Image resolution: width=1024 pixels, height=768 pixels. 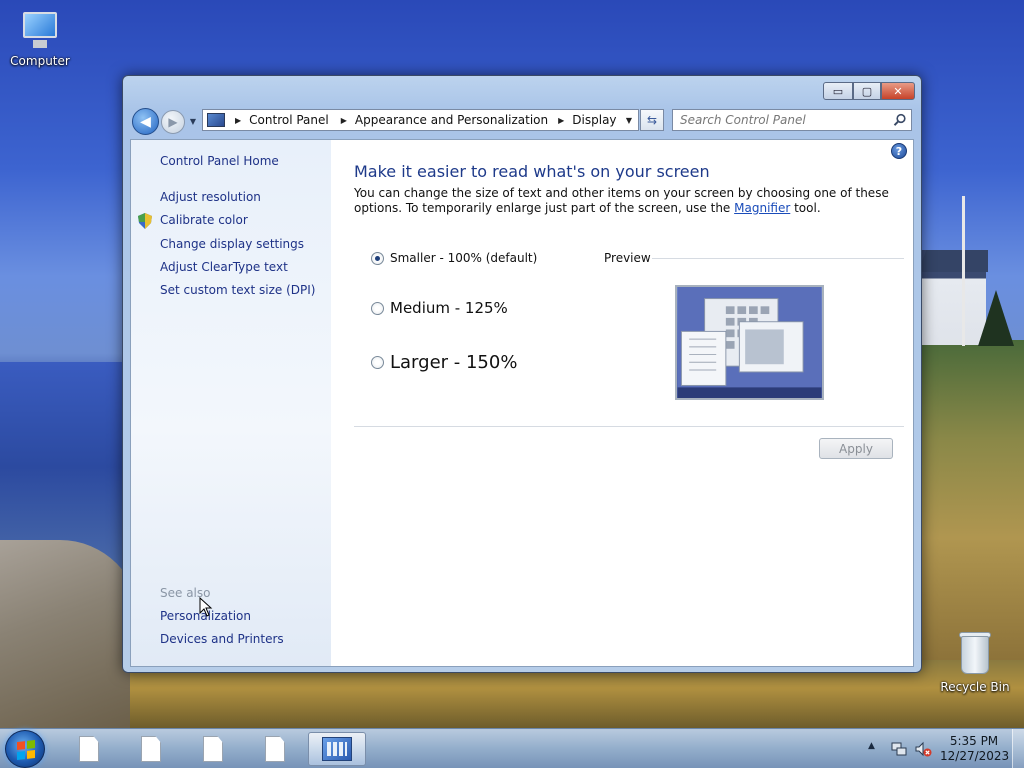 I want to click on arrow-left-icon: ◀, so click(x=145, y=121).